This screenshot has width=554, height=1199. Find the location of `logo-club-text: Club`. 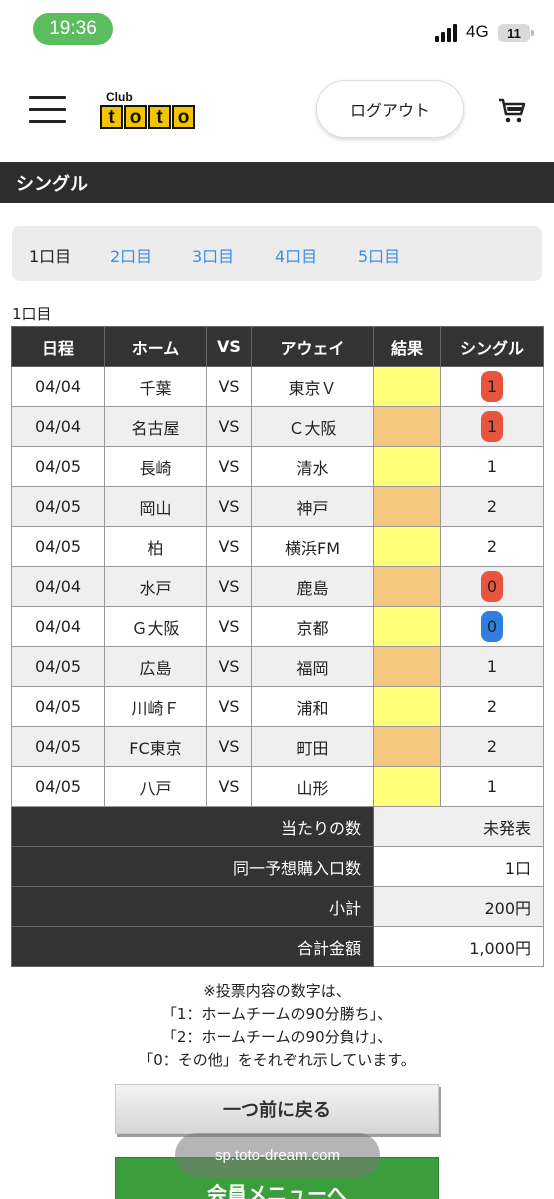

logo-club-text: Club is located at coordinates (119, 97).